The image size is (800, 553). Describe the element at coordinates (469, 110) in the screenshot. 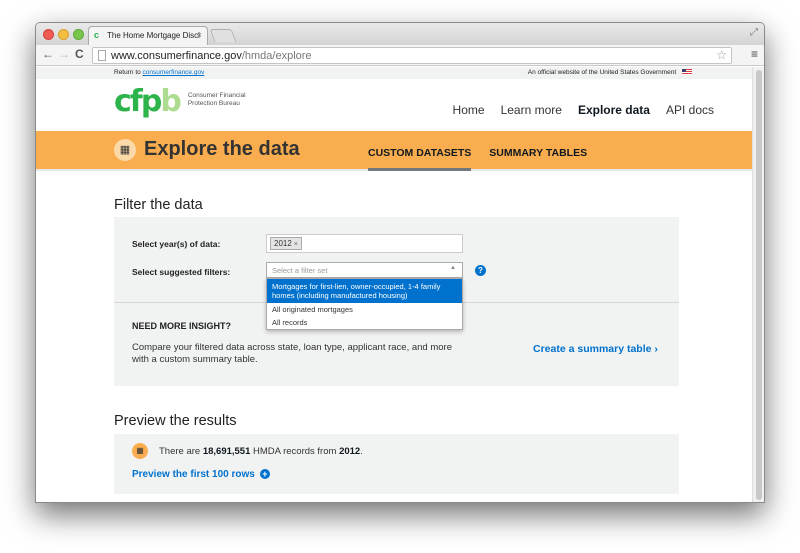

I see `nav-home: Home` at that location.